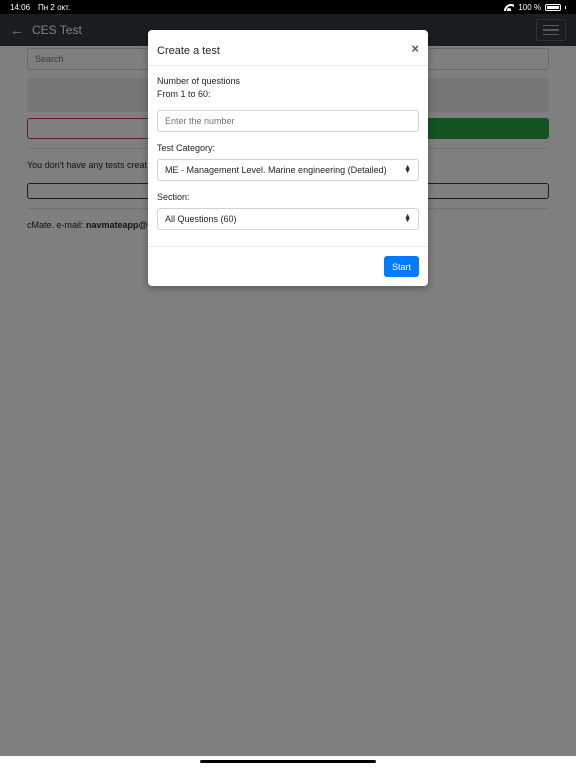 The width and height of the screenshot is (576, 768). What do you see at coordinates (288, 266) in the screenshot?
I see `modal-footer: Start` at bounding box center [288, 266].